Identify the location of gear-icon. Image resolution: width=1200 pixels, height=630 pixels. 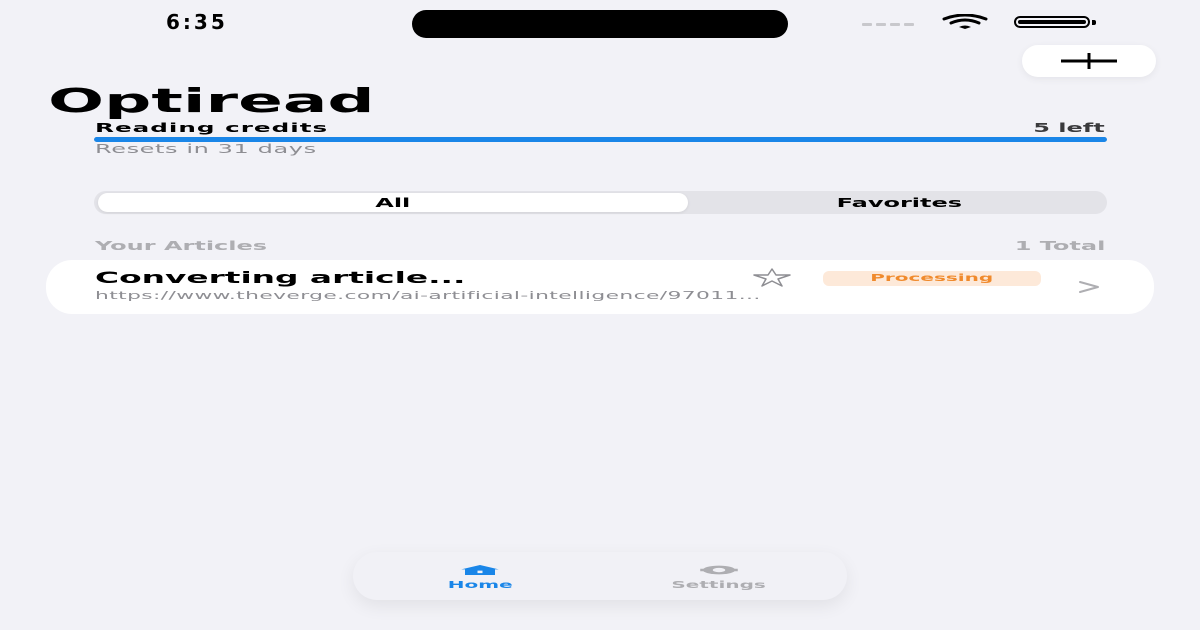
(719, 570).